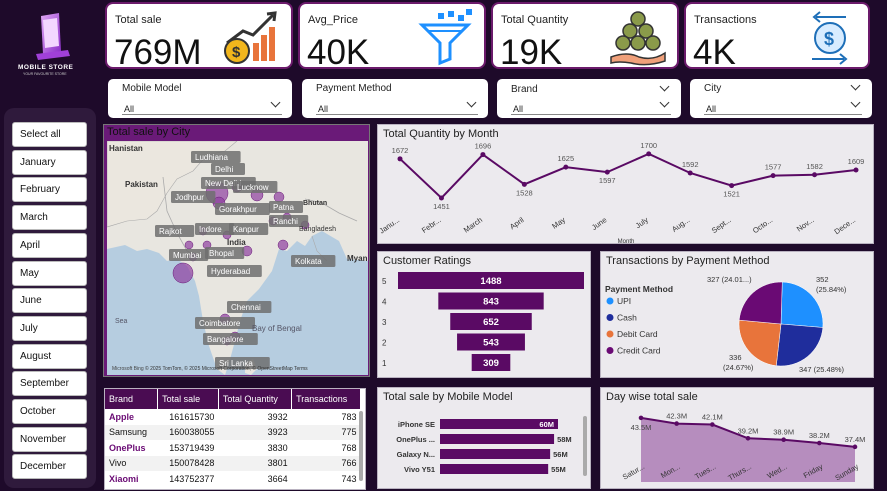 This screenshot has height=491, width=887. I want to click on chart-scrollbar, so click(585, 446).